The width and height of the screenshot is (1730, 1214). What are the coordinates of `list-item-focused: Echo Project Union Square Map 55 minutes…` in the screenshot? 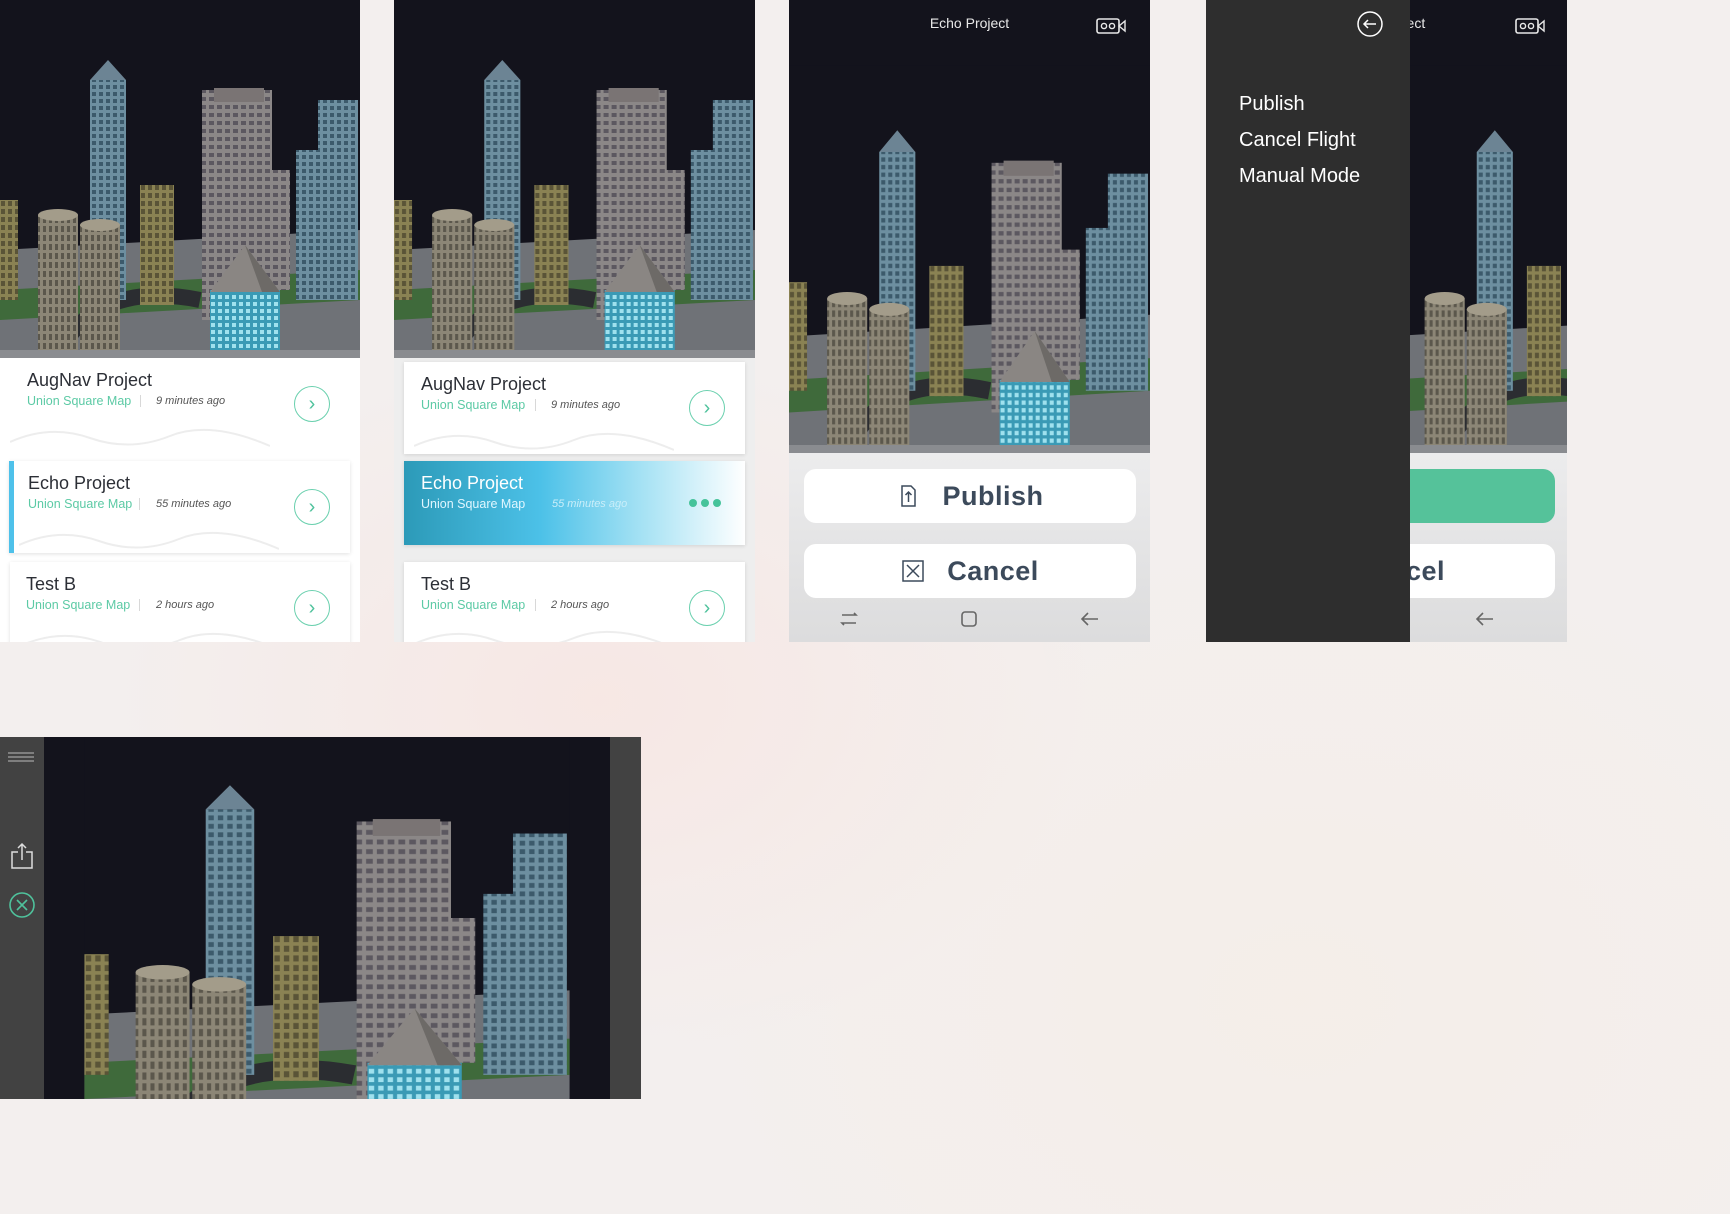 It's located at (179, 507).